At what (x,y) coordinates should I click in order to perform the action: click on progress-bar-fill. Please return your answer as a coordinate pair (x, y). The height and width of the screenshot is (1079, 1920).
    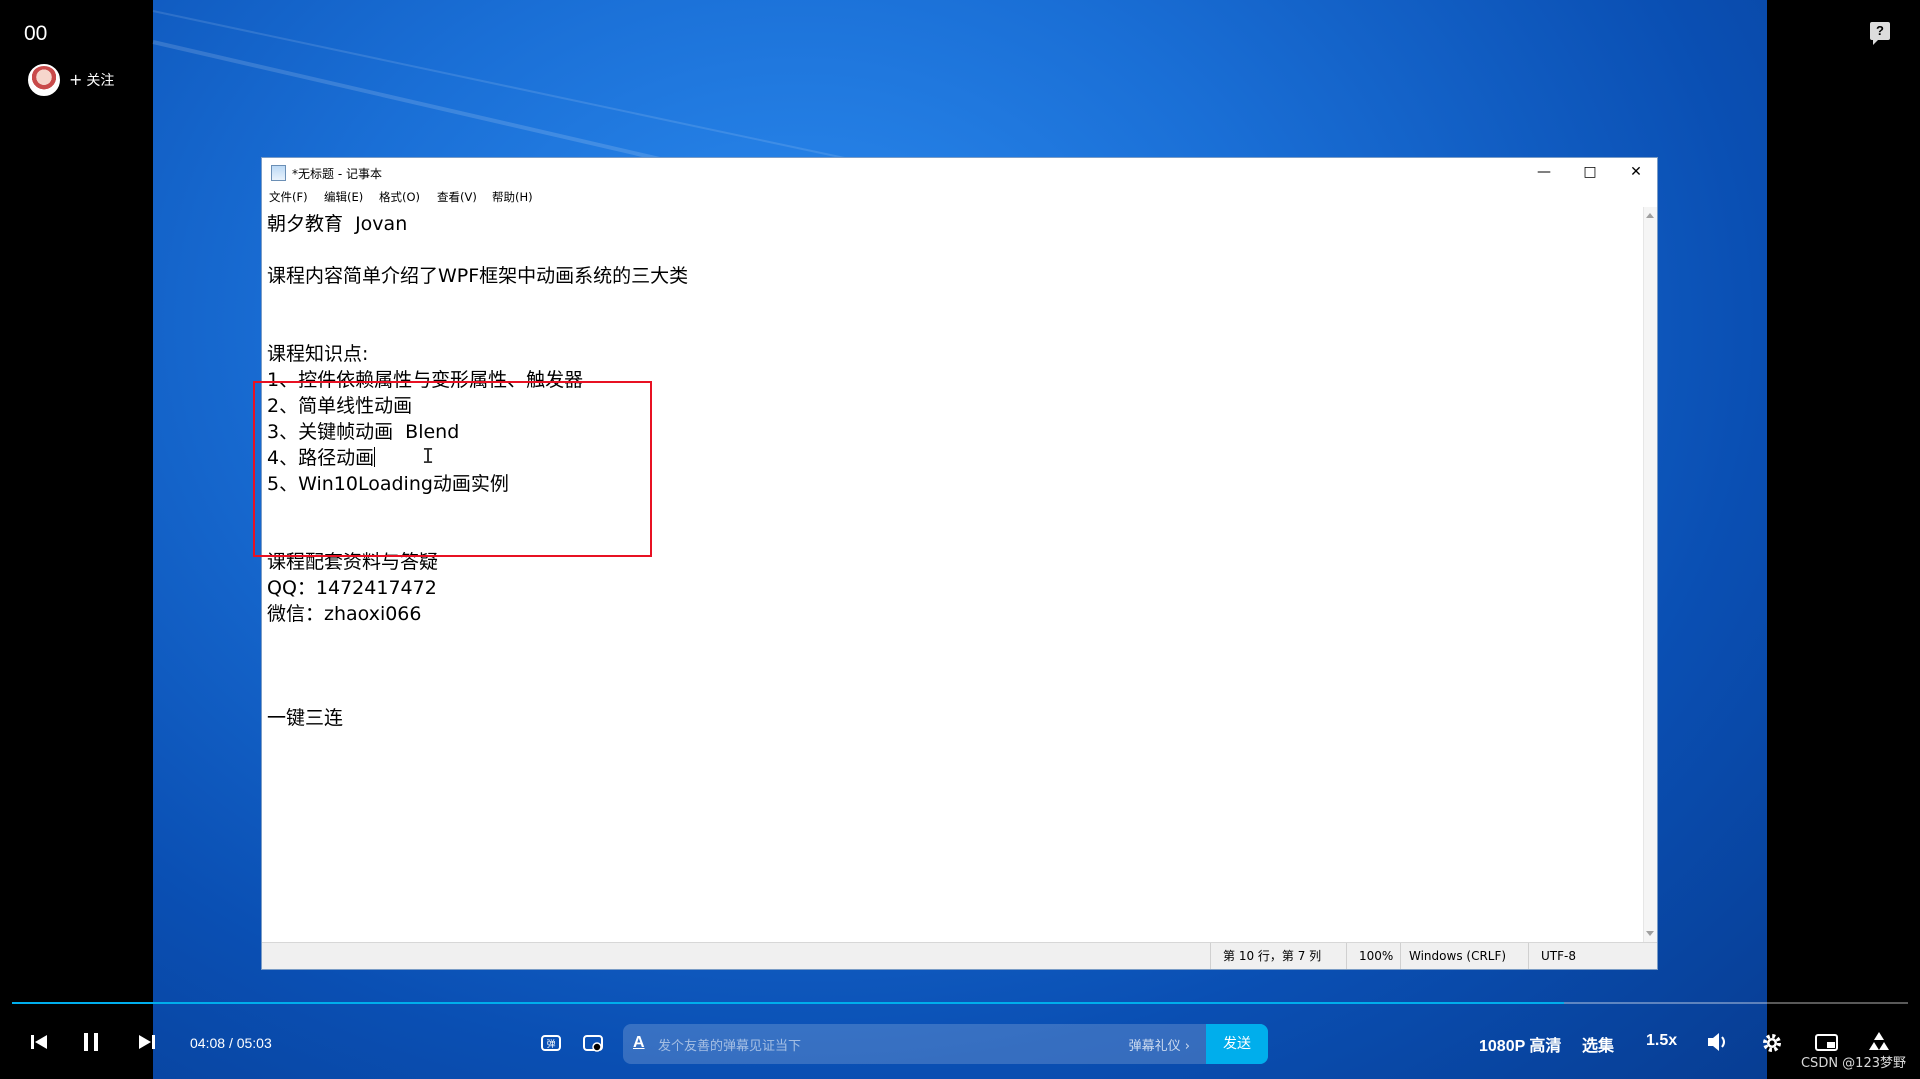
    Looking at the image, I should click on (788, 1003).